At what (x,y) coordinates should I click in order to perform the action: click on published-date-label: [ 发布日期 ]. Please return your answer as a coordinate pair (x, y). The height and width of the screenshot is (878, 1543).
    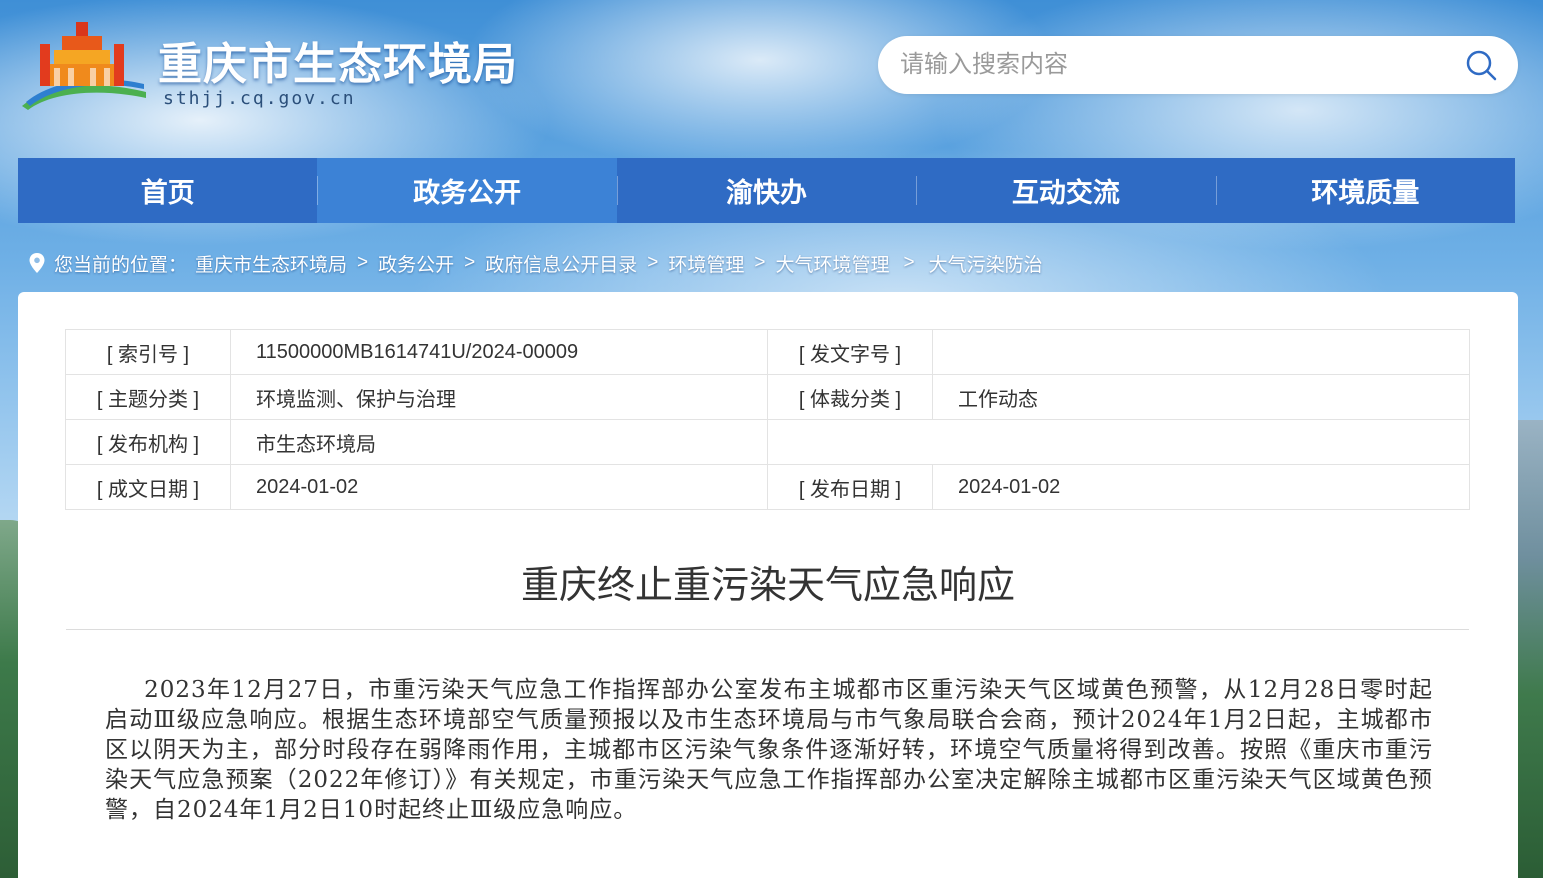
    Looking at the image, I should click on (850, 487).